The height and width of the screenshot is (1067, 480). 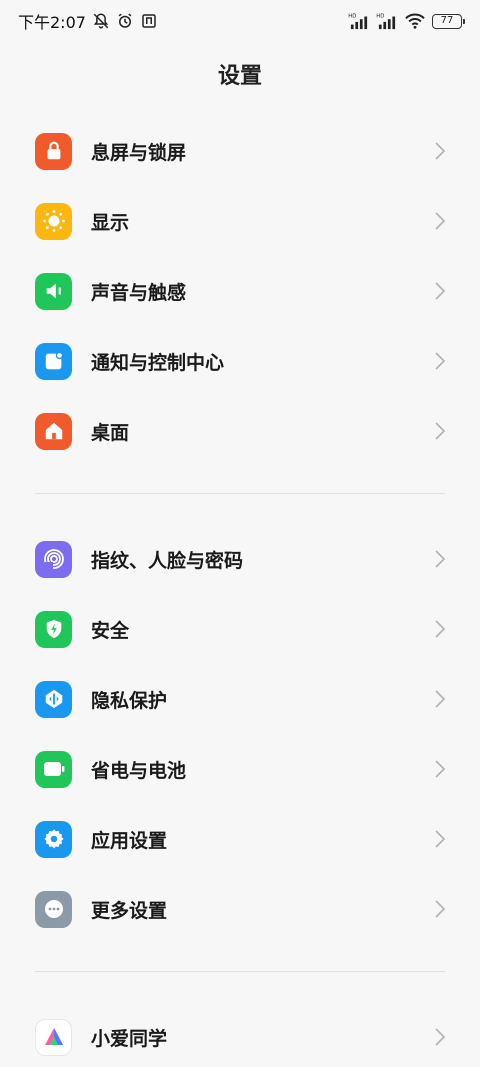 What do you see at coordinates (53, 221) in the screenshot?
I see `sun-icon` at bounding box center [53, 221].